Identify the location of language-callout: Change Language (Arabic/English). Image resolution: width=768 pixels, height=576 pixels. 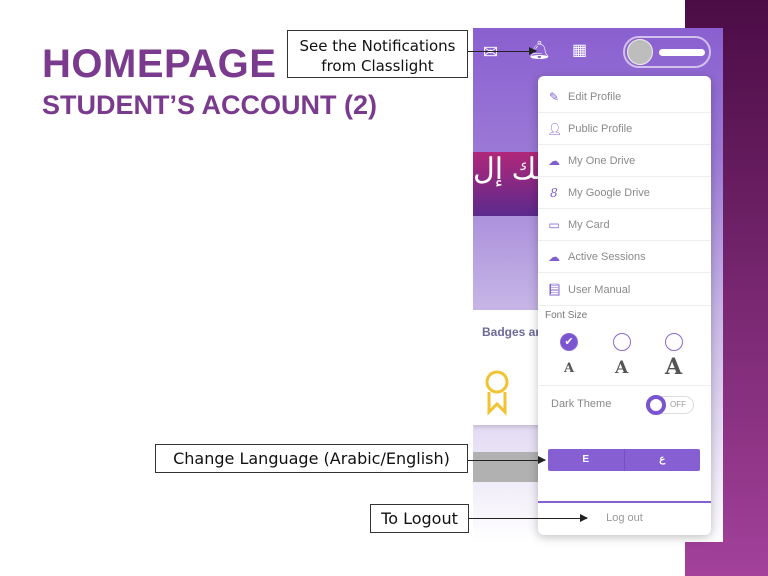
(311, 458).